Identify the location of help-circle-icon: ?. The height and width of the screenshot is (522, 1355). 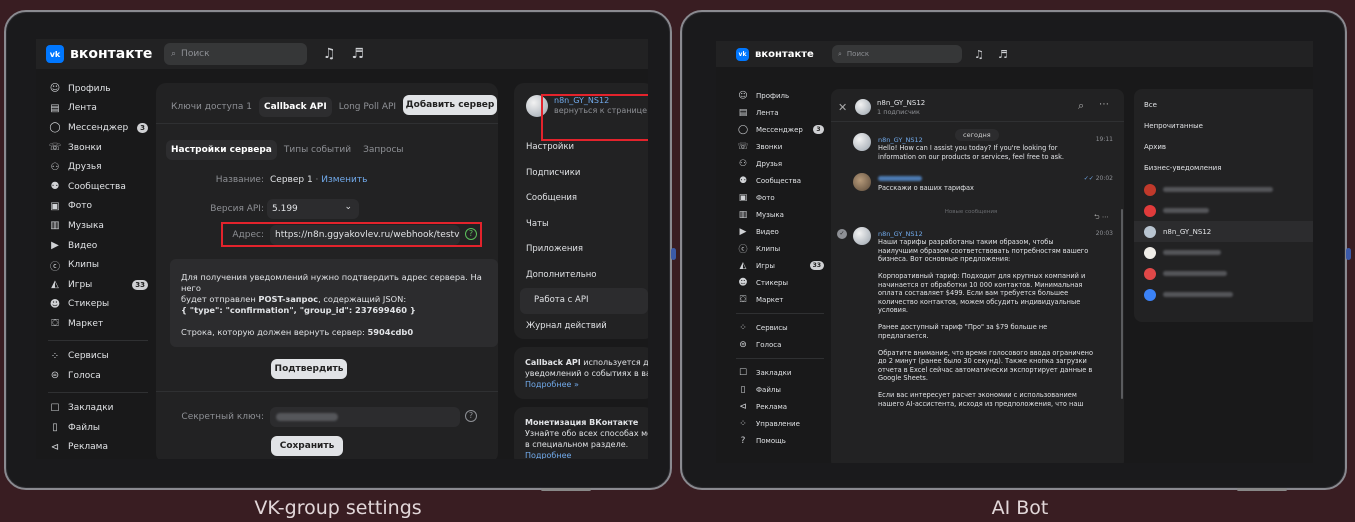
(471, 416).